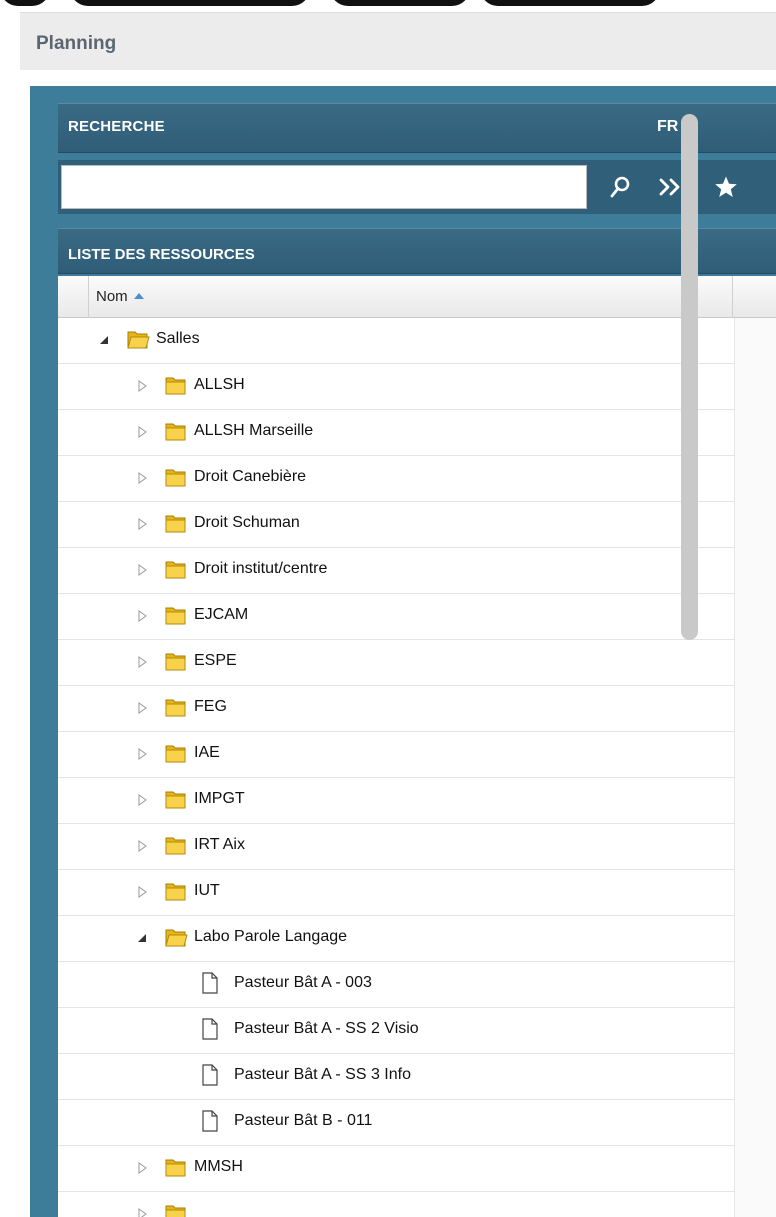 The height and width of the screenshot is (1217, 776). I want to click on tree-folder-row: IRT Aix, so click(396, 847).